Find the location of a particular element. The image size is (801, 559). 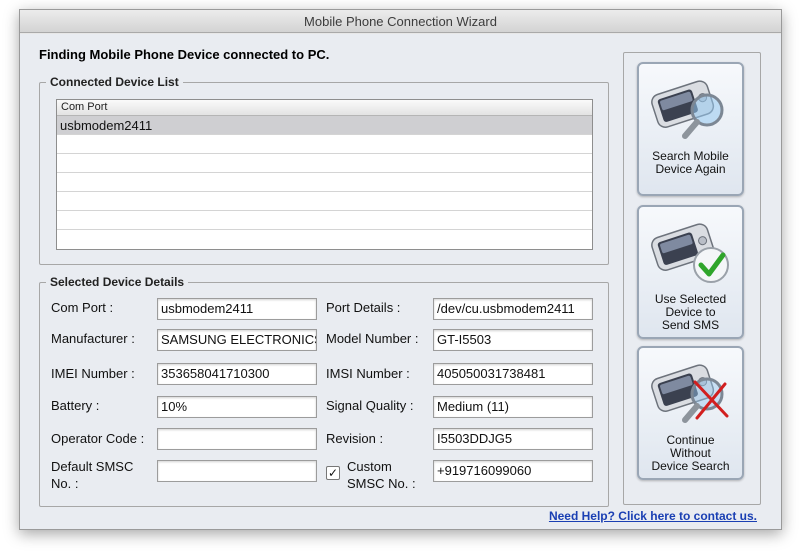

default-smsc-label-line1: Default SMSC is located at coordinates (92, 466).